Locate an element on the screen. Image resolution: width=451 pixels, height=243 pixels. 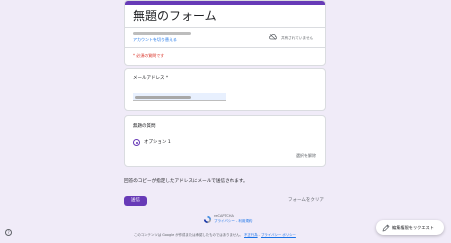
clear-selection-button: 選択を解除 is located at coordinates (306, 156).